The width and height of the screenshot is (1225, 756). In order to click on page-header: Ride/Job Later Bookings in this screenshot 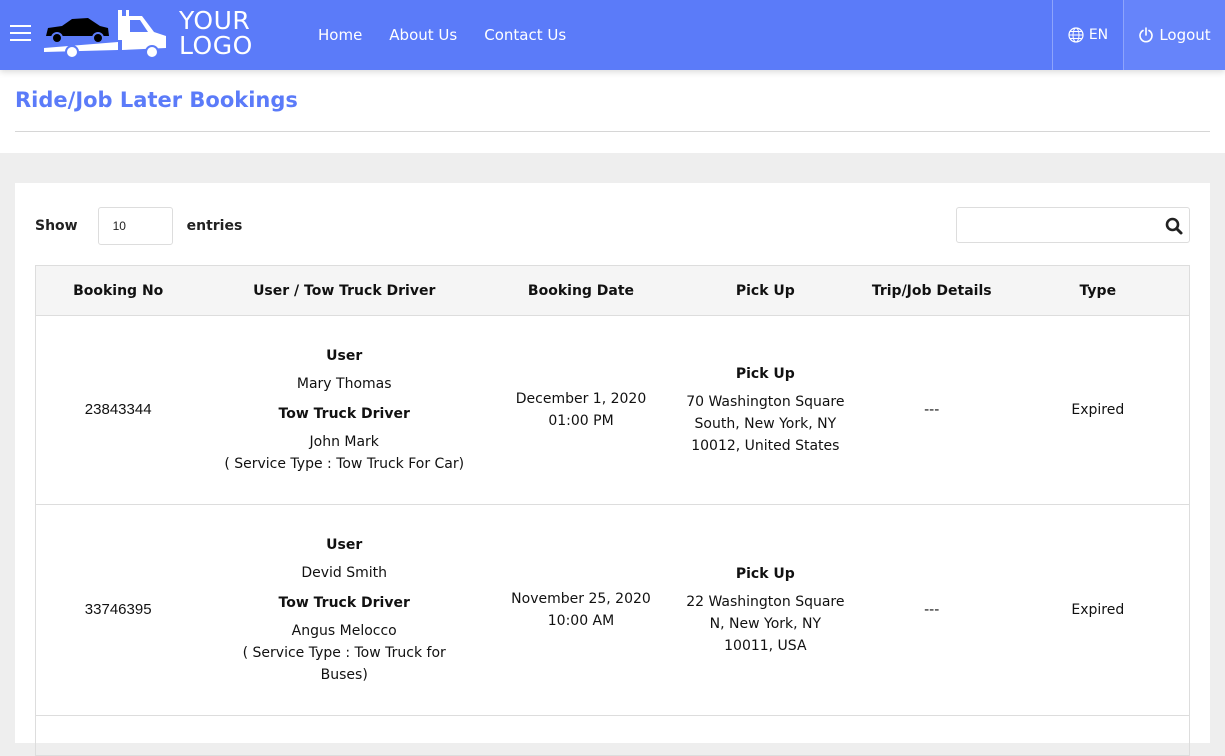, I will do `click(612, 111)`.